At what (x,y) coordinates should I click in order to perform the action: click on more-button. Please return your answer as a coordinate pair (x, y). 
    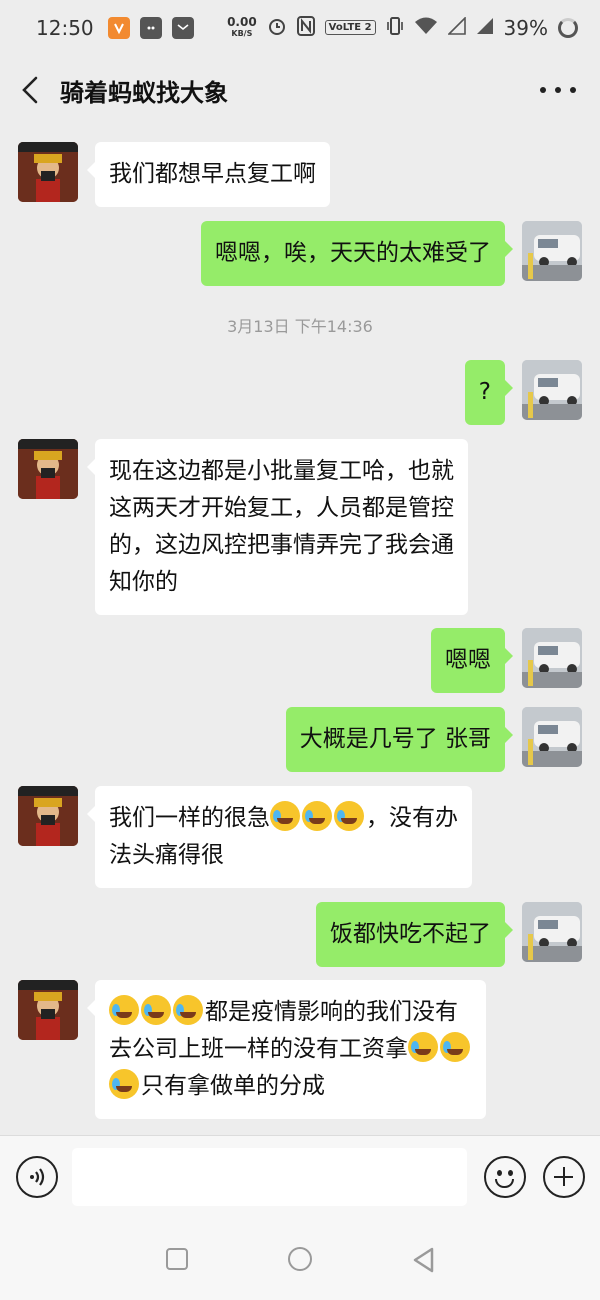
    Looking at the image, I should click on (558, 90).